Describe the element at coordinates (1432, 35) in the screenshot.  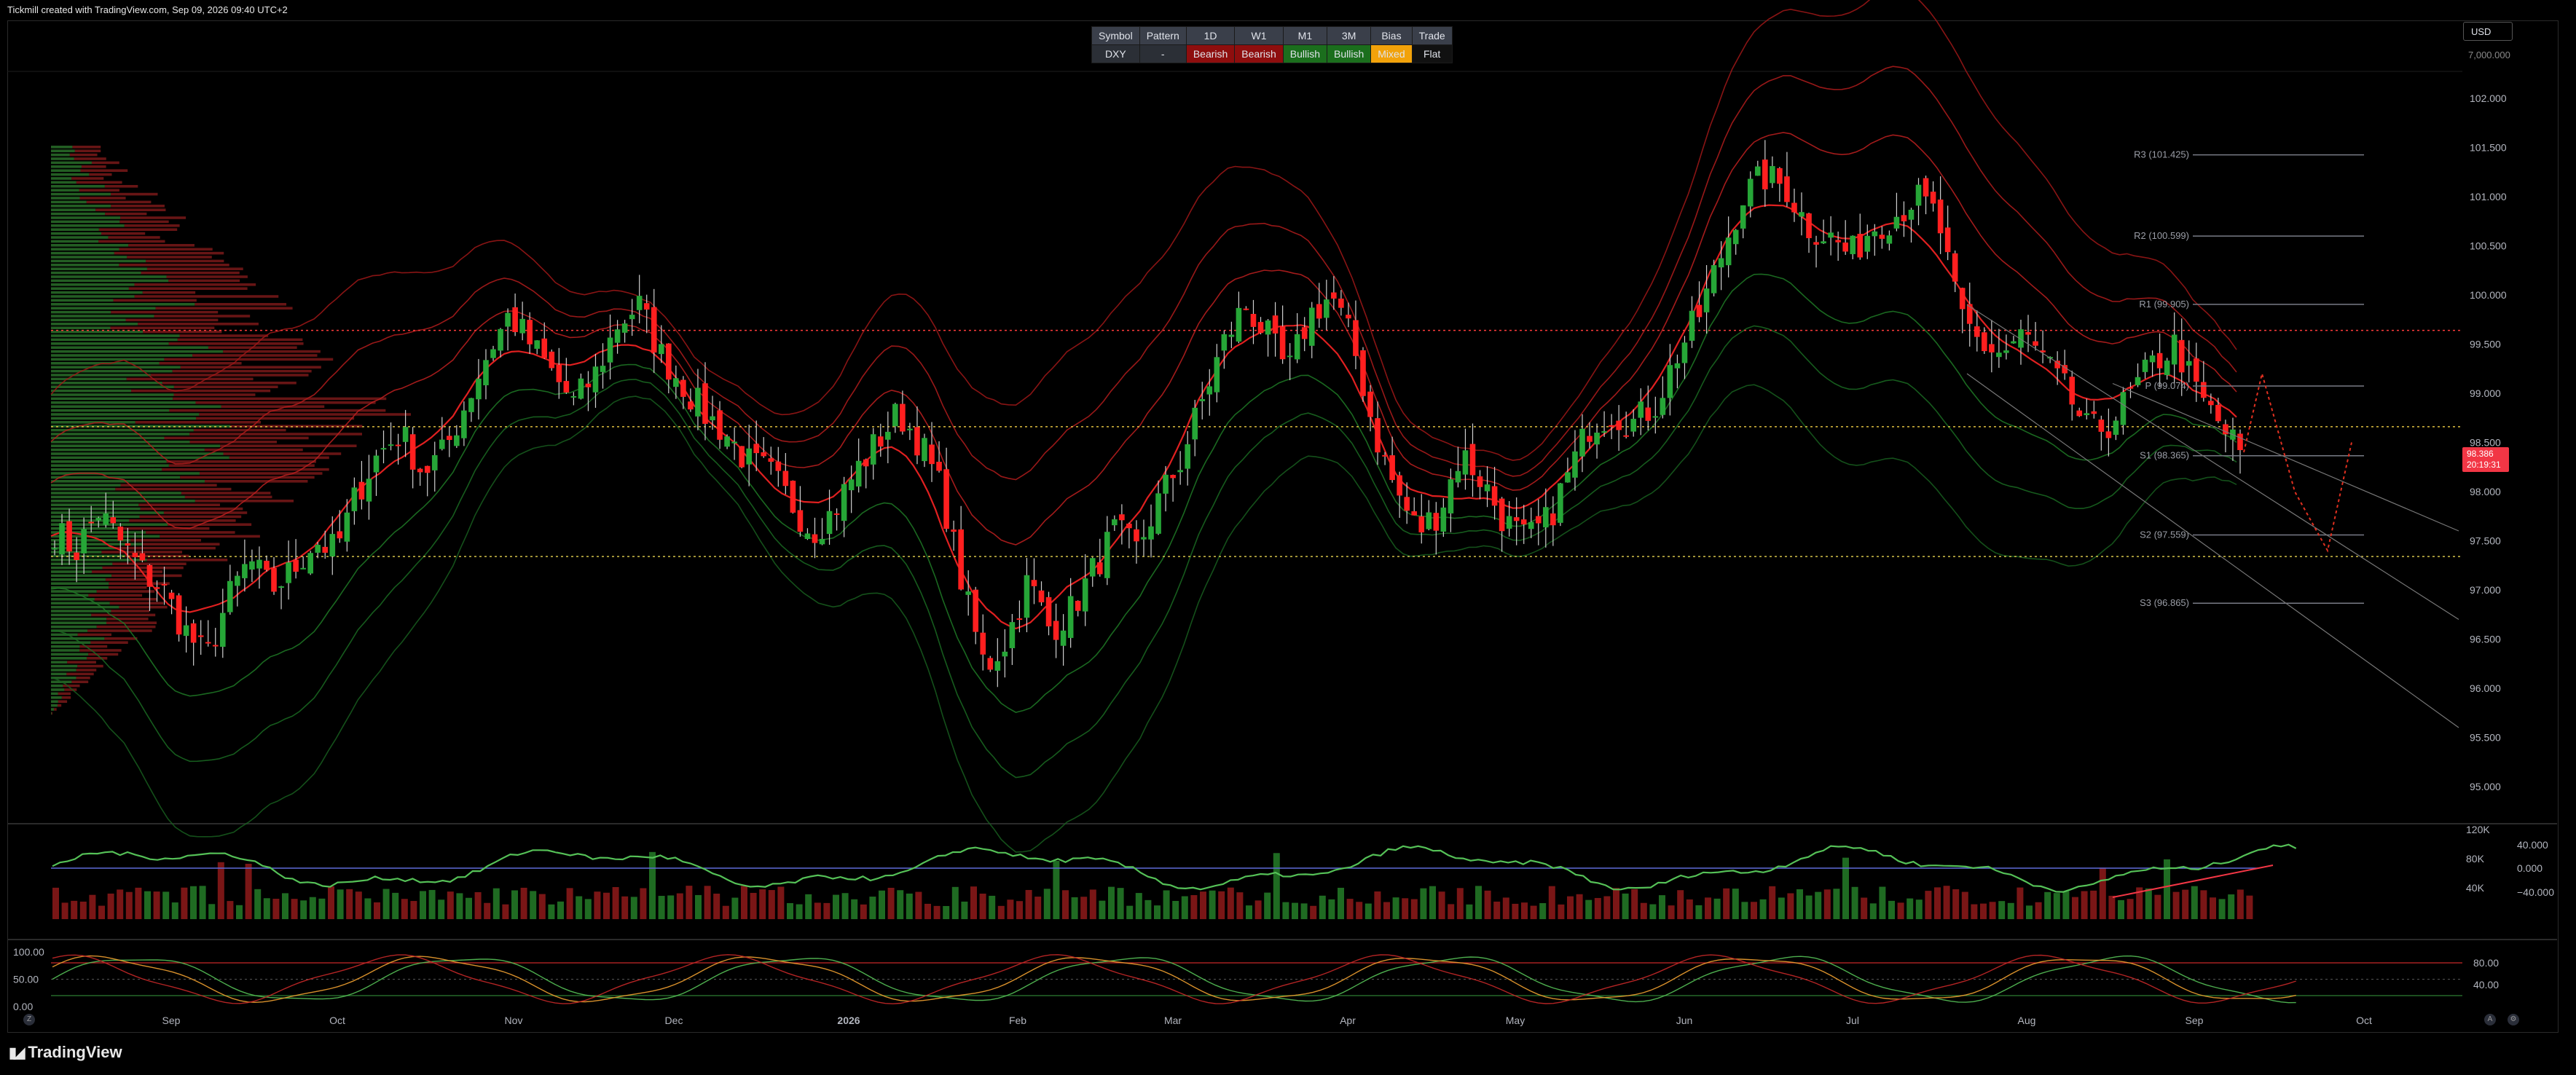
I see `bias-header-cell: Trade` at that location.